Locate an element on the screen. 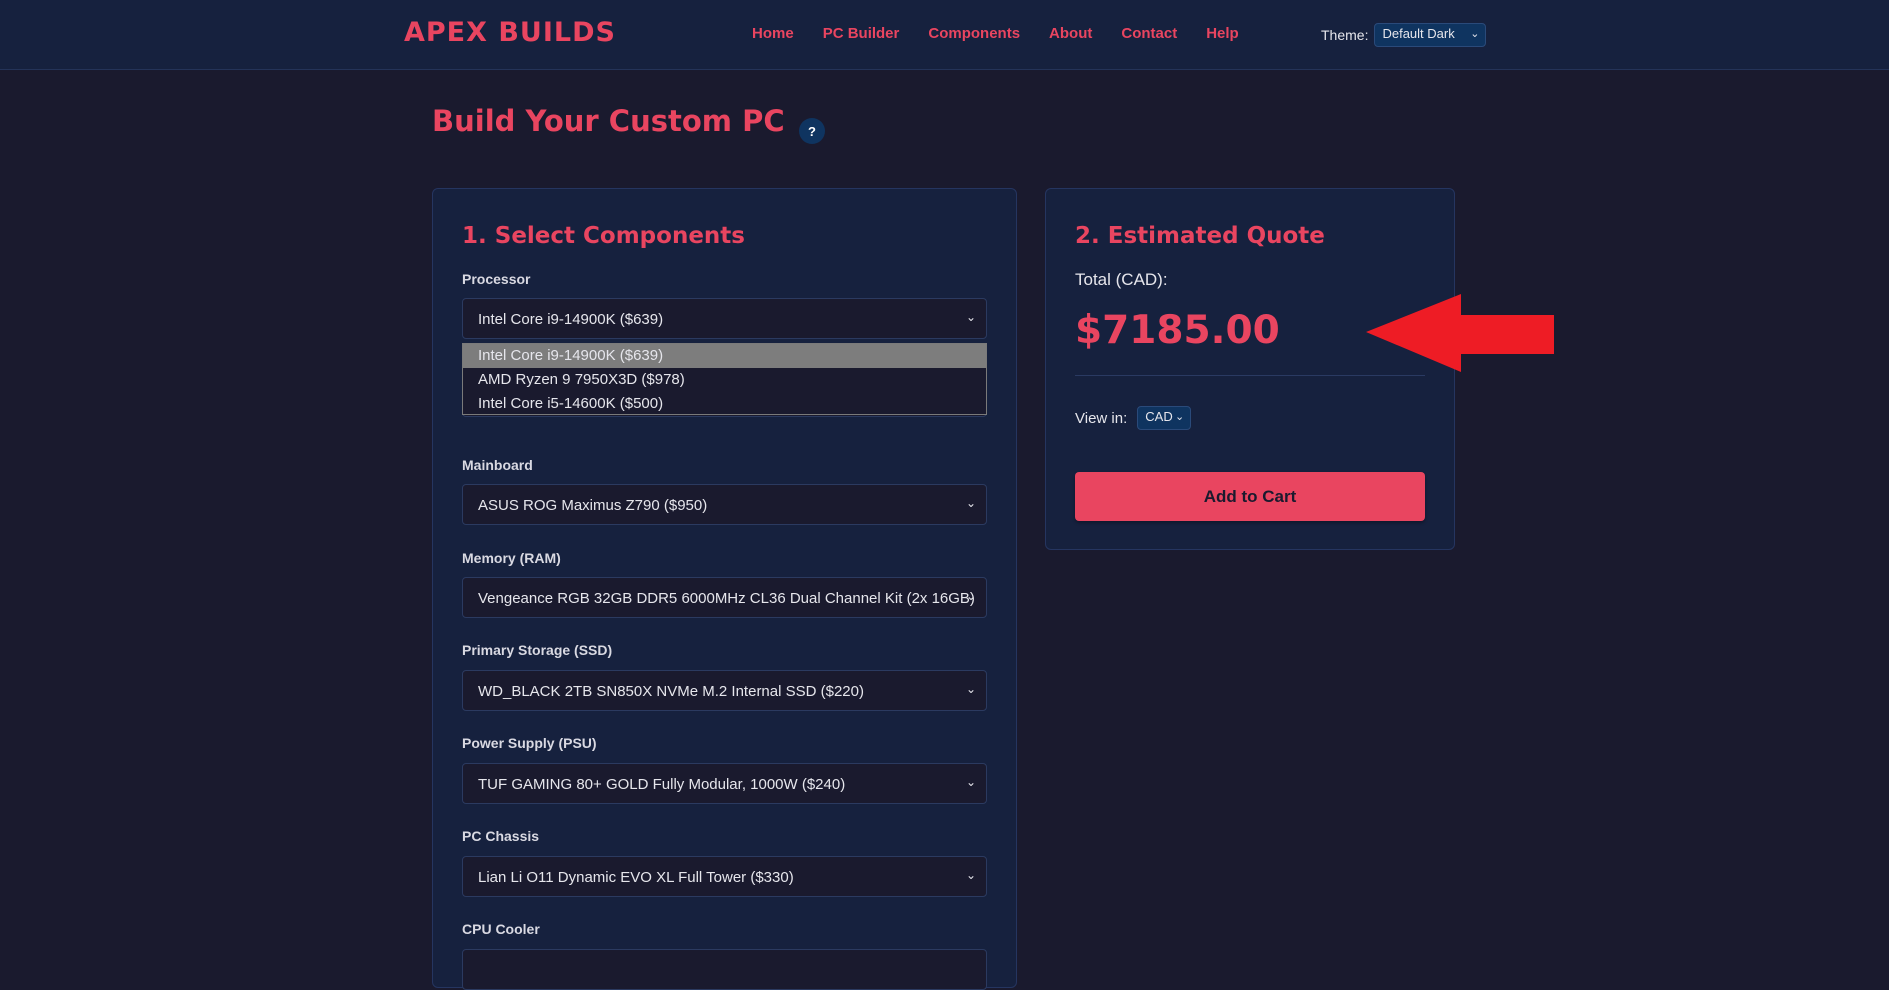 The image size is (1889, 990). processor-select: Intel Core i9-14900K ($639) ⌄ is located at coordinates (724, 318).